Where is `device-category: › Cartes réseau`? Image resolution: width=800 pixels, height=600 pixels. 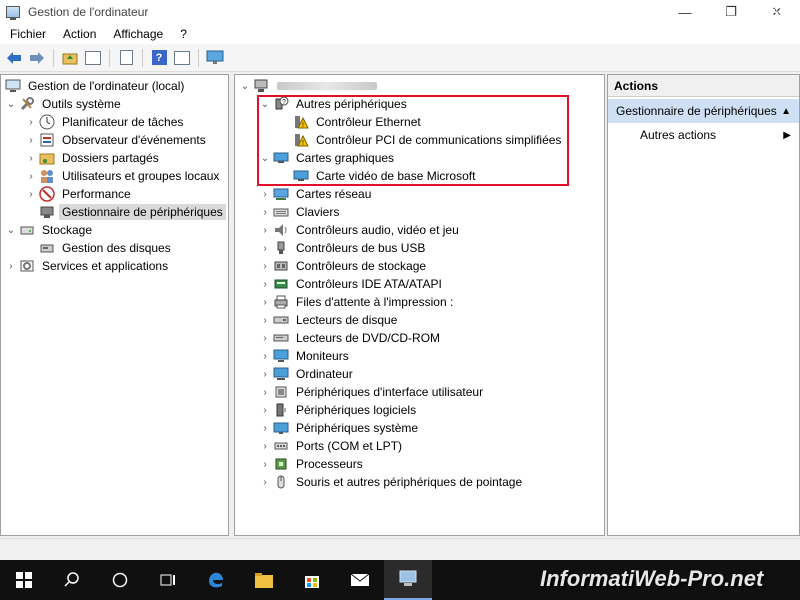 device-category: › Cartes réseau is located at coordinates (316, 194).